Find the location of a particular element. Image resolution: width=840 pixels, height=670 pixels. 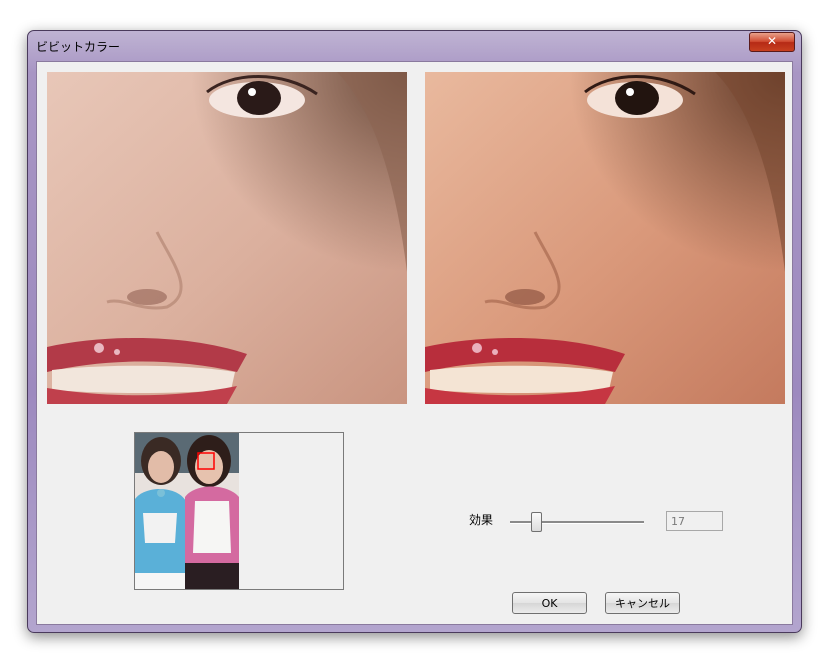

close-icon: ✕ is located at coordinates (772, 41).